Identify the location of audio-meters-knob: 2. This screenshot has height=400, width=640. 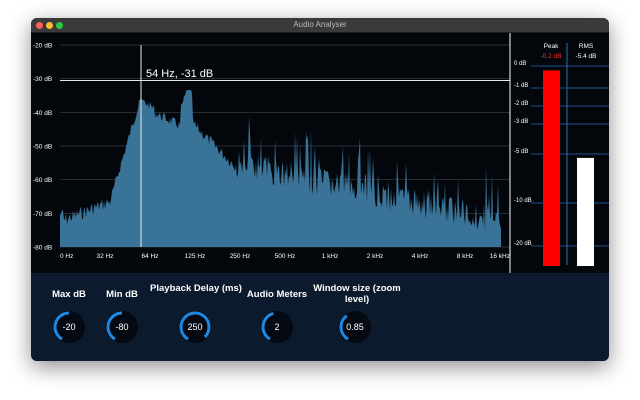
(277, 327).